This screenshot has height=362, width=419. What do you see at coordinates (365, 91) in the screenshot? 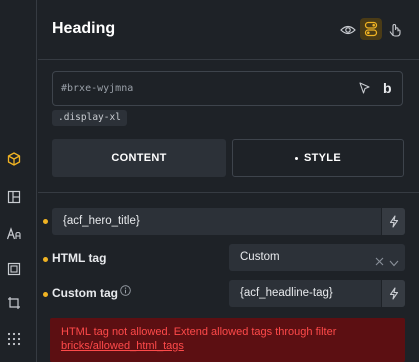
I see `cursor-arrow-icon` at bounding box center [365, 91].